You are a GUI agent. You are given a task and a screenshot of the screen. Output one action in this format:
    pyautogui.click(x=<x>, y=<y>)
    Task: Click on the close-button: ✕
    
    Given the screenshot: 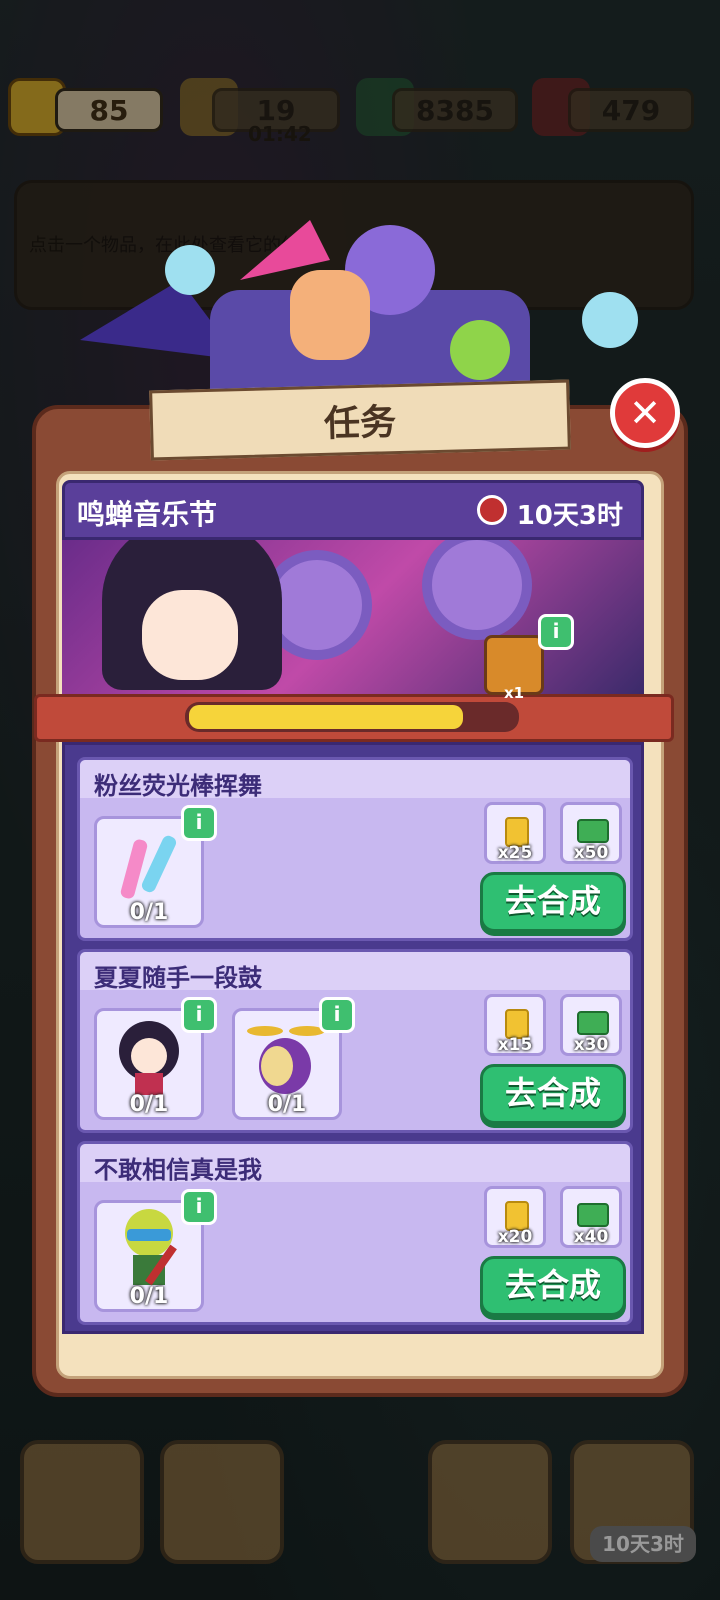 What is the action you would take?
    pyautogui.click(x=645, y=413)
    